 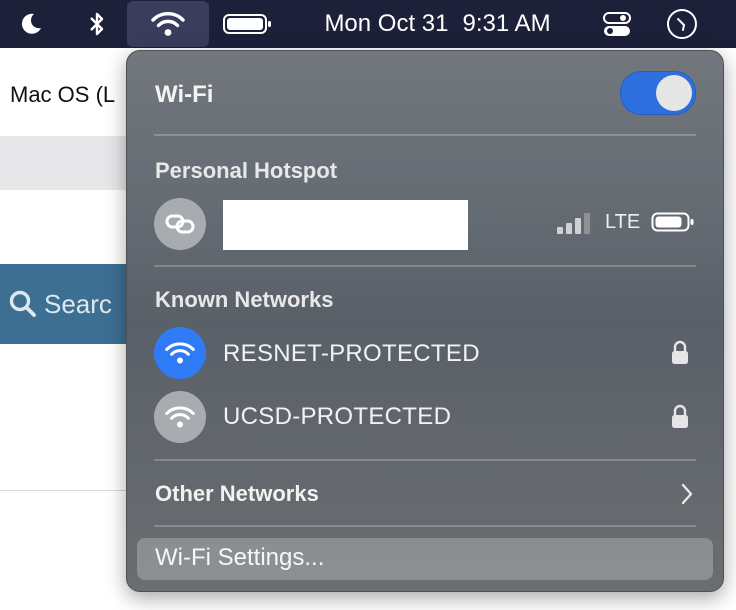 What do you see at coordinates (30, 24) in the screenshot?
I see `moon-icon` at bounding box center [30, 24].